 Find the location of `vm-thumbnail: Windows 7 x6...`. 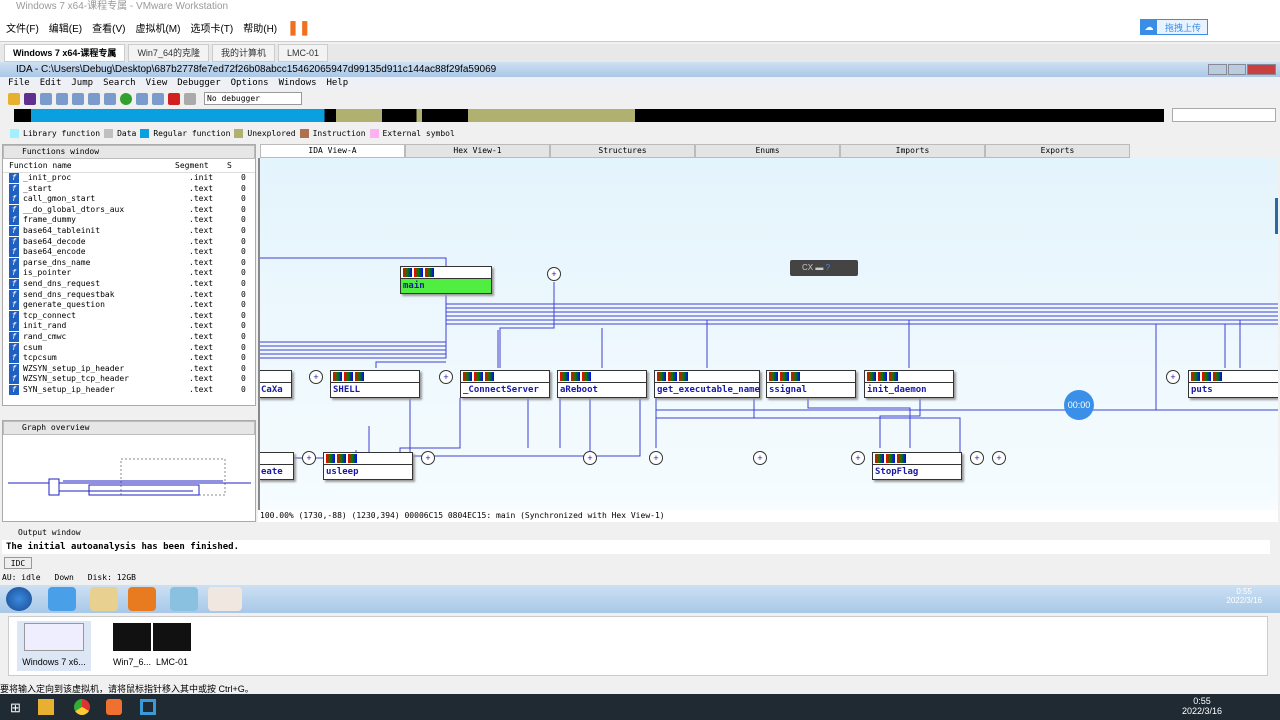

vm-thumbnail: Windows 7 x6... is located at coordinates (54, 646).